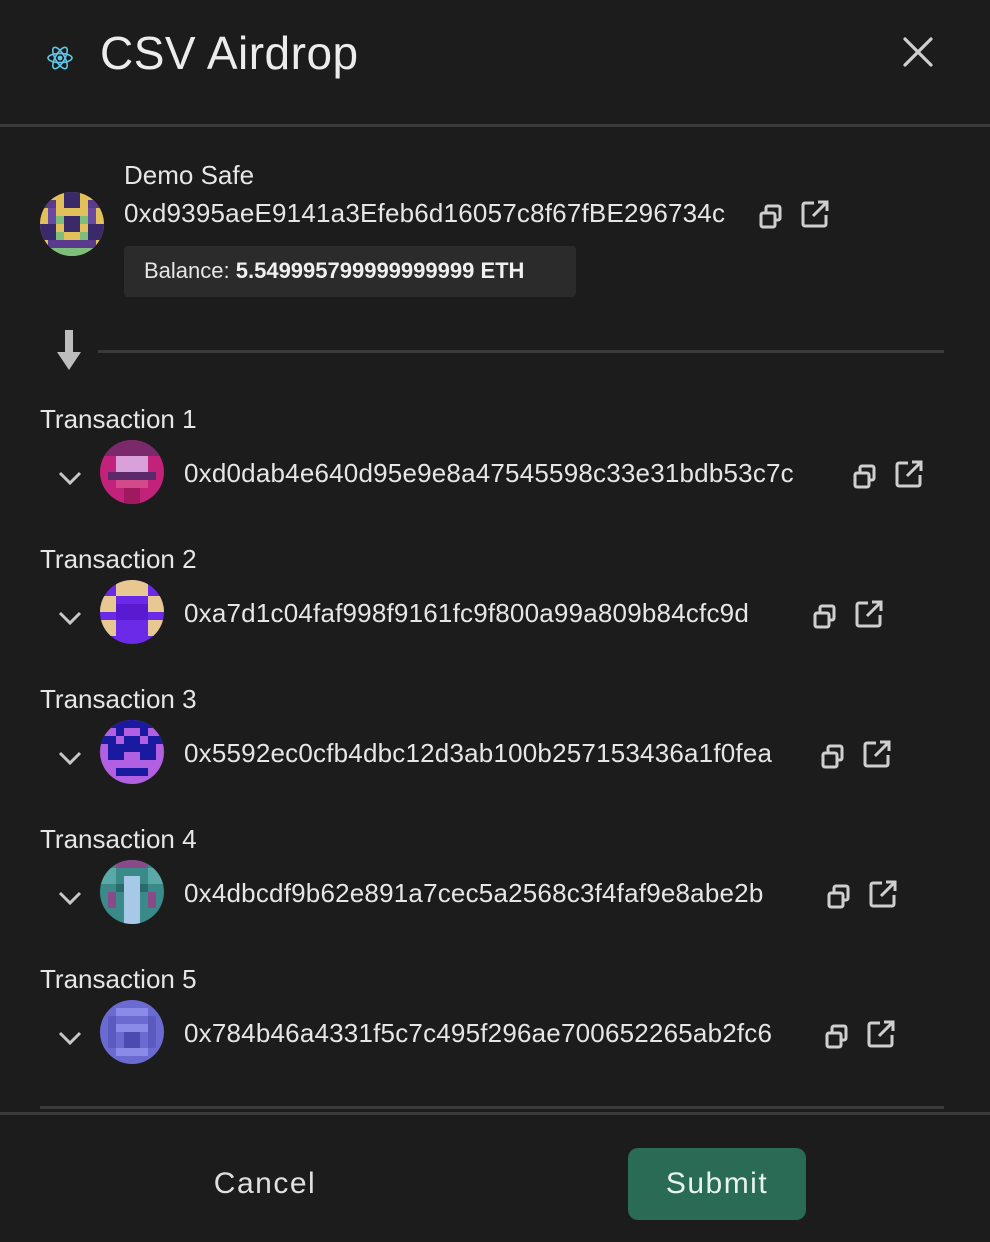 This screenshot has height=1242, width=990. Describe the element at coordinates (918, 52) in the screenshot. I see `close-icon` at that location.